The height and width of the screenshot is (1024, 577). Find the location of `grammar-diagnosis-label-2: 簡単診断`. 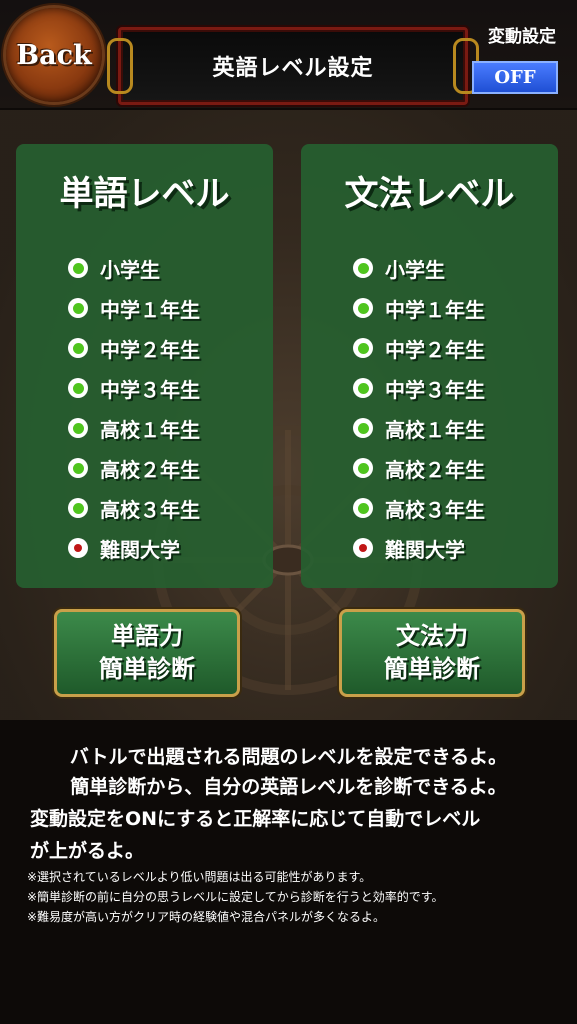

grammar-diagnosis-label-2: 簡単診断 is located at coordinates (432, 669).